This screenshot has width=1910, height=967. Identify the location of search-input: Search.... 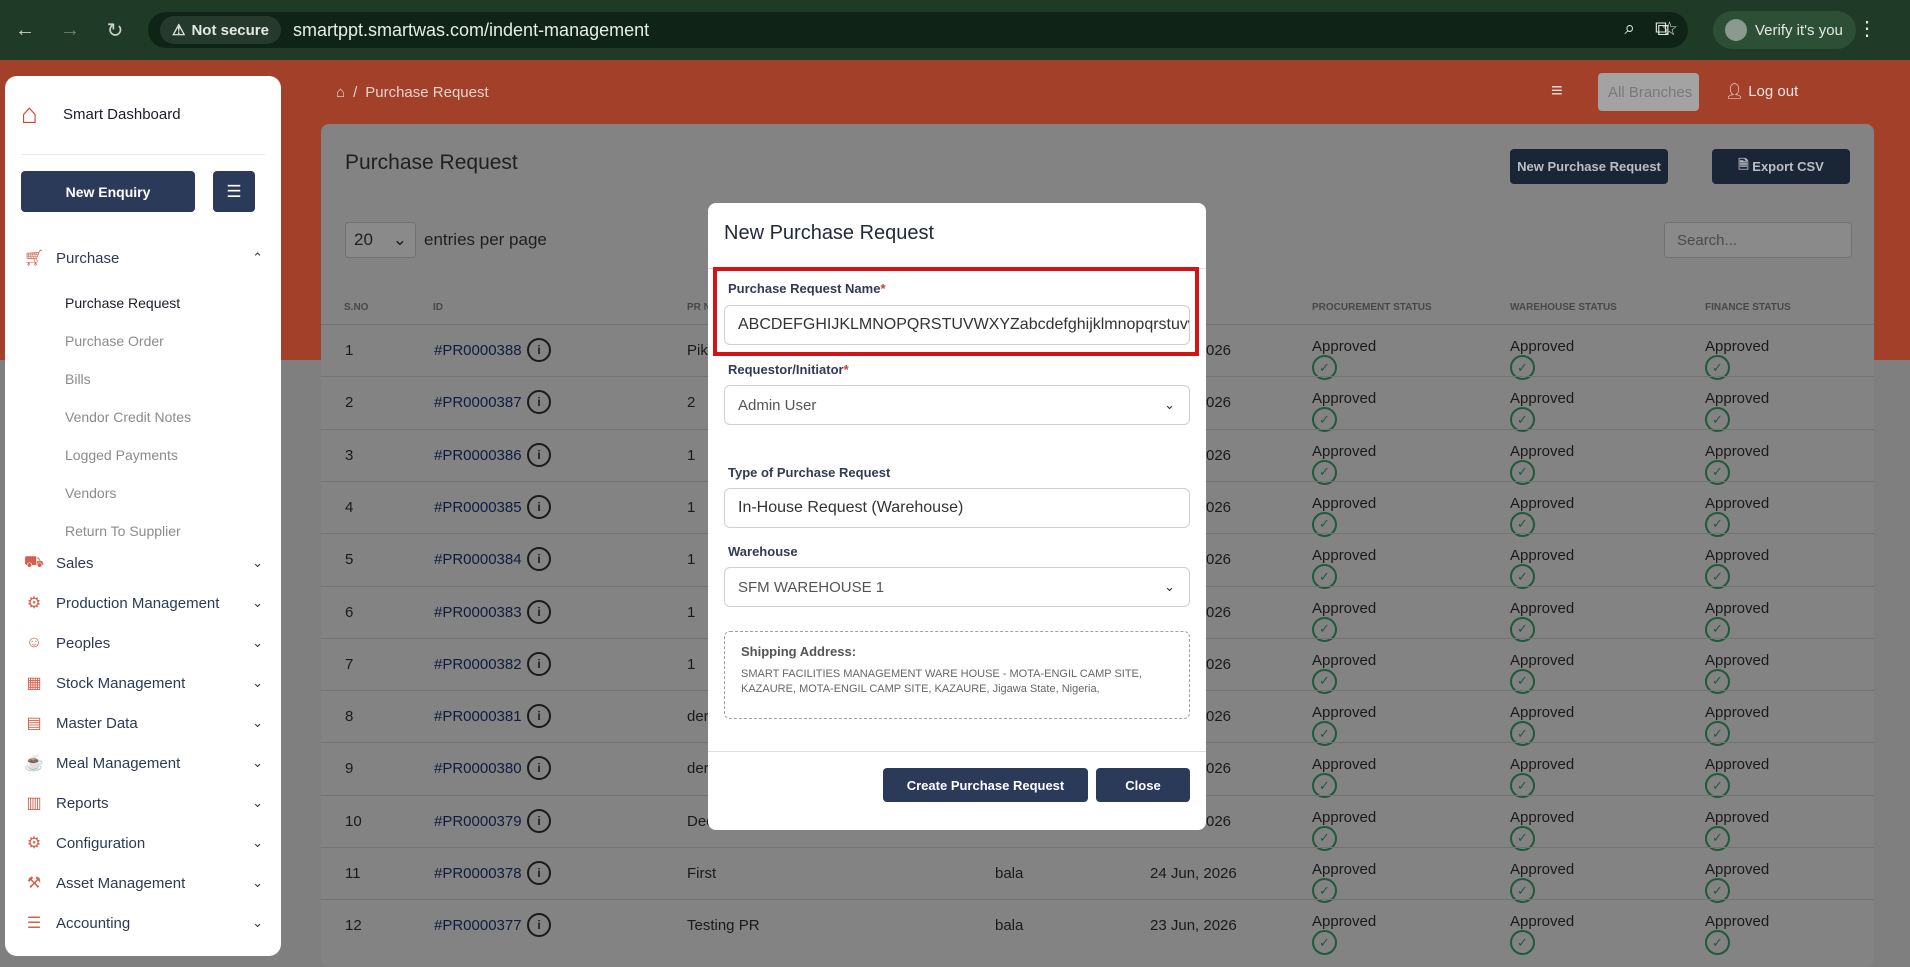
(1758, 240).